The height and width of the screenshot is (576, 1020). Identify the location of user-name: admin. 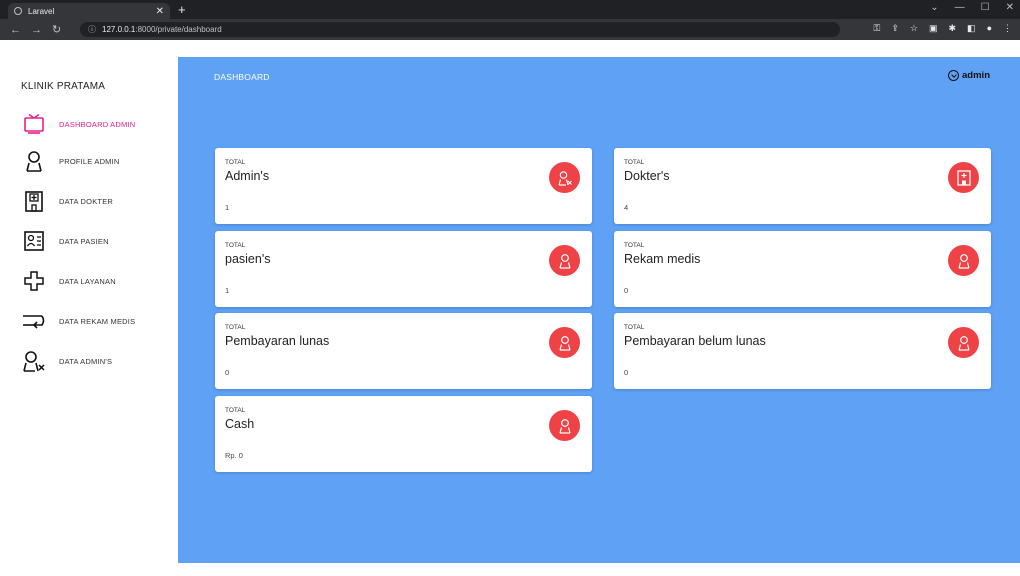
(976, 75).